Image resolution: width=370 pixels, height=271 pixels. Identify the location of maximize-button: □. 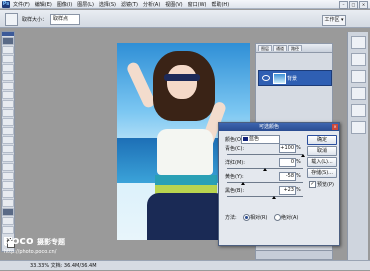
(353, 5).